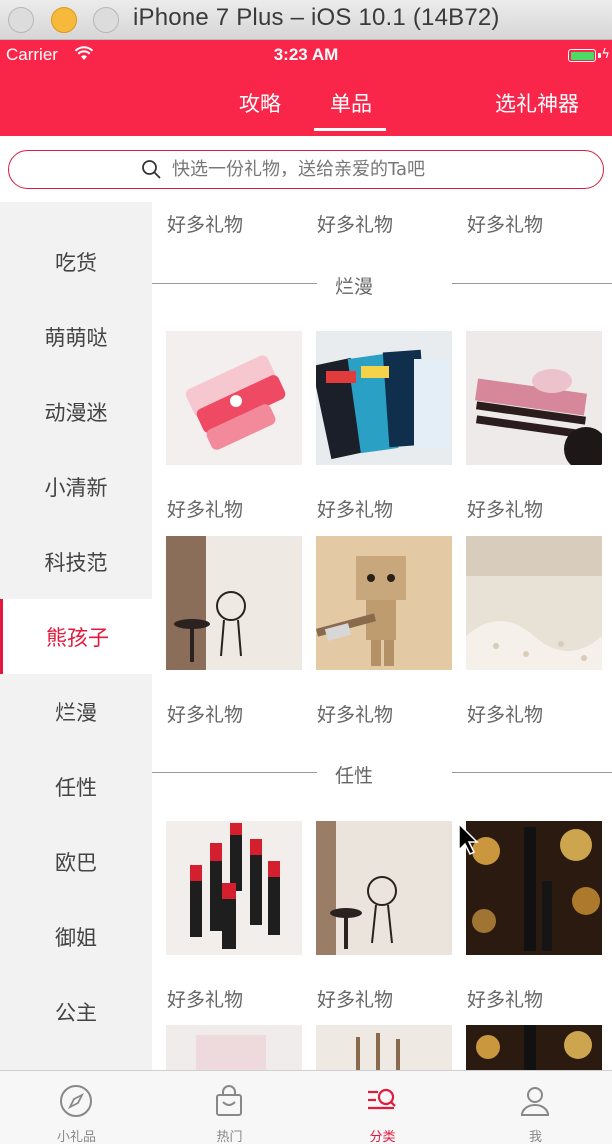 This screenshot has height=1144, width=612. I want to click on sidebar-item-fresh: 小清新, so click(76, 486).